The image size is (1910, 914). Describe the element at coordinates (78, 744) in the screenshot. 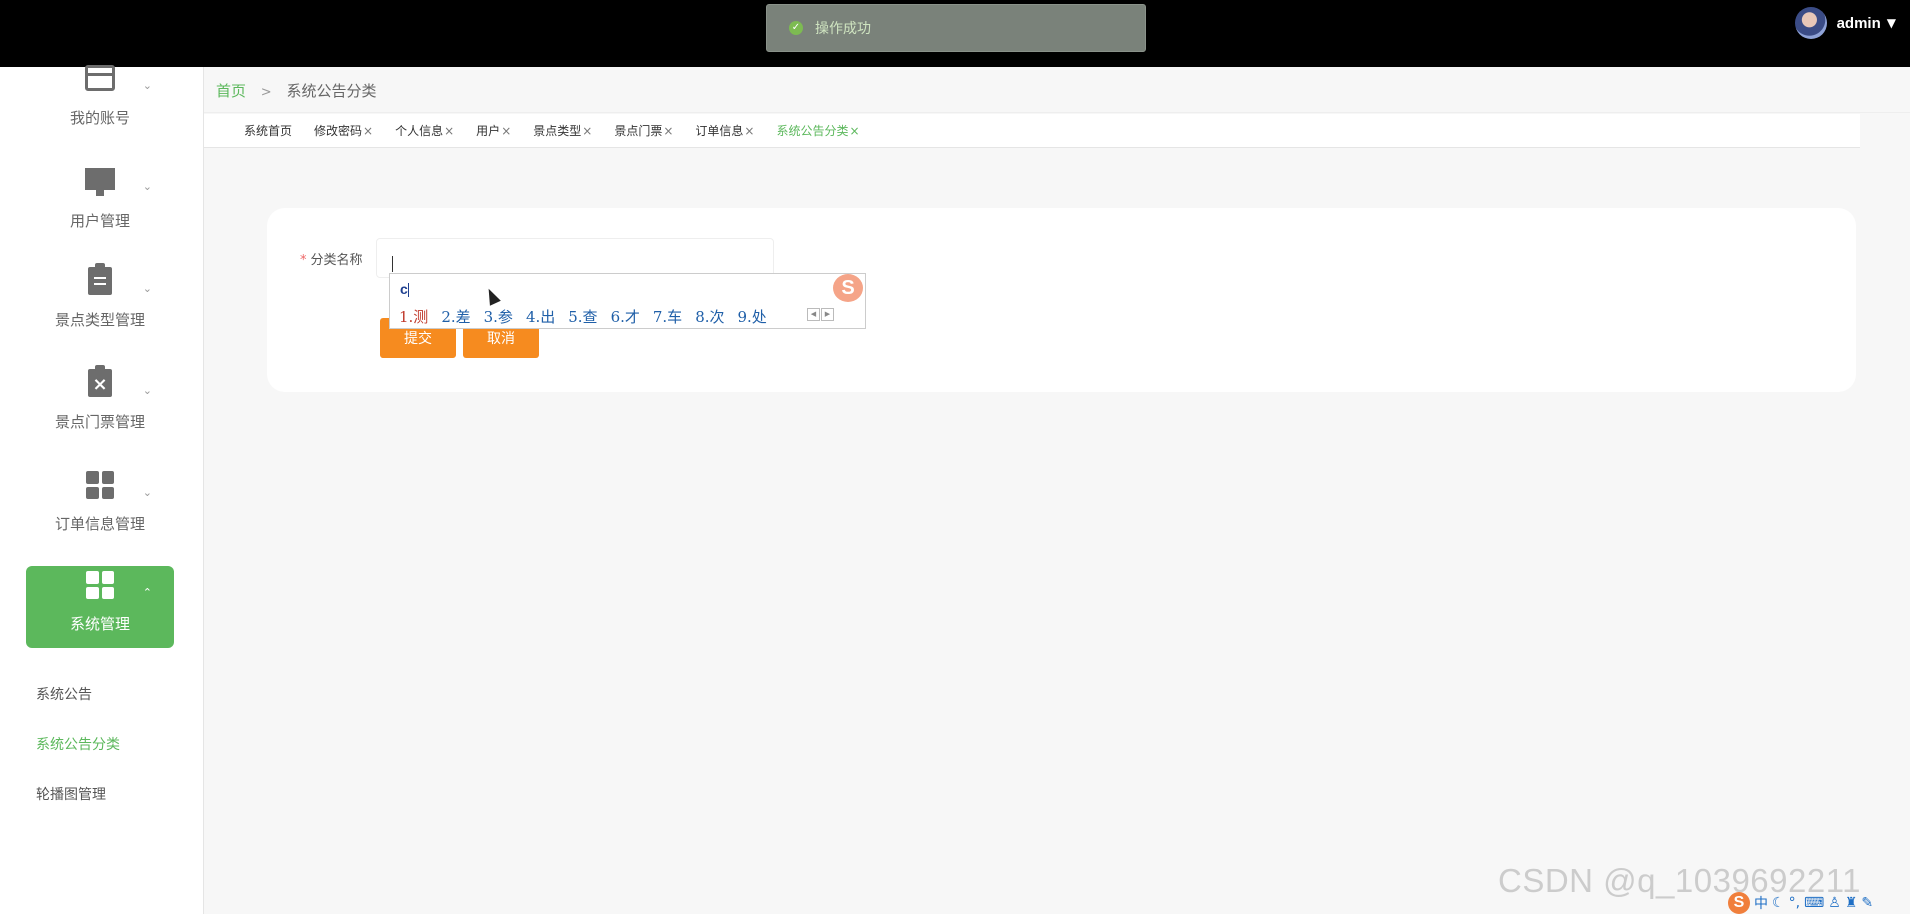

I see `sidebar-subitem-announcement-categories: 系统公告分类` at that location.